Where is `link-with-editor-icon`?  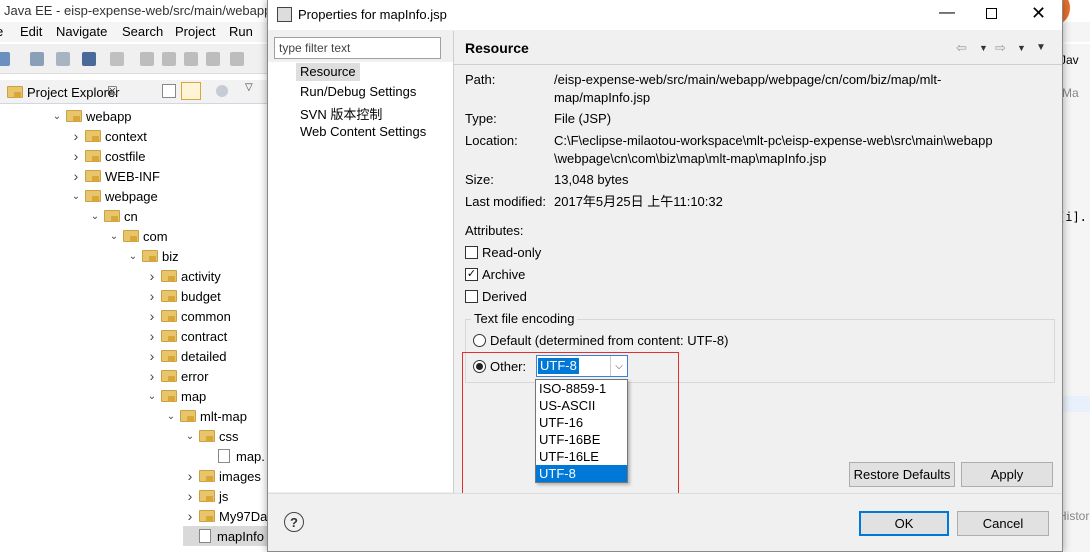 link-with-editor-icon is located at coordinates (191, 91).